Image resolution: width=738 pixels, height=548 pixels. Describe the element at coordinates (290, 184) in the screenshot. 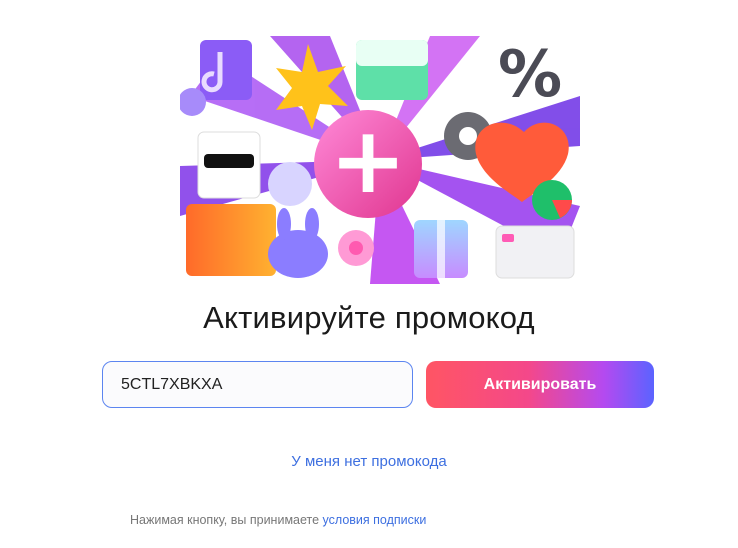

I see `disco-ball` at that location.